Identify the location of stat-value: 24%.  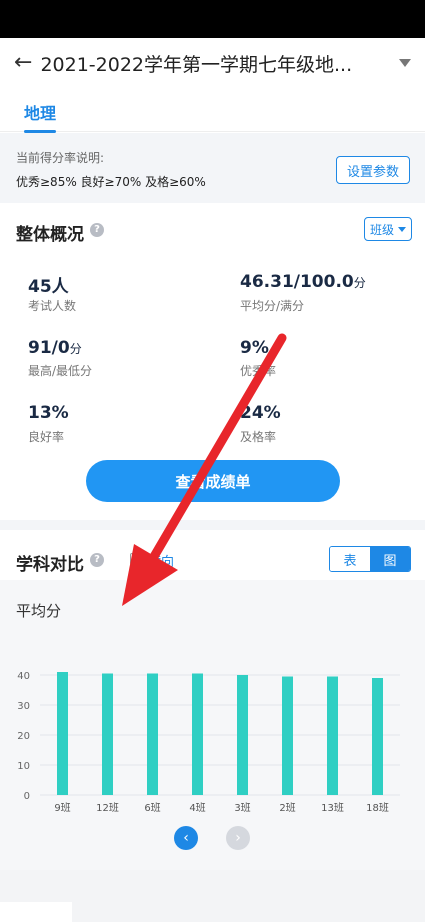
(260, 413).